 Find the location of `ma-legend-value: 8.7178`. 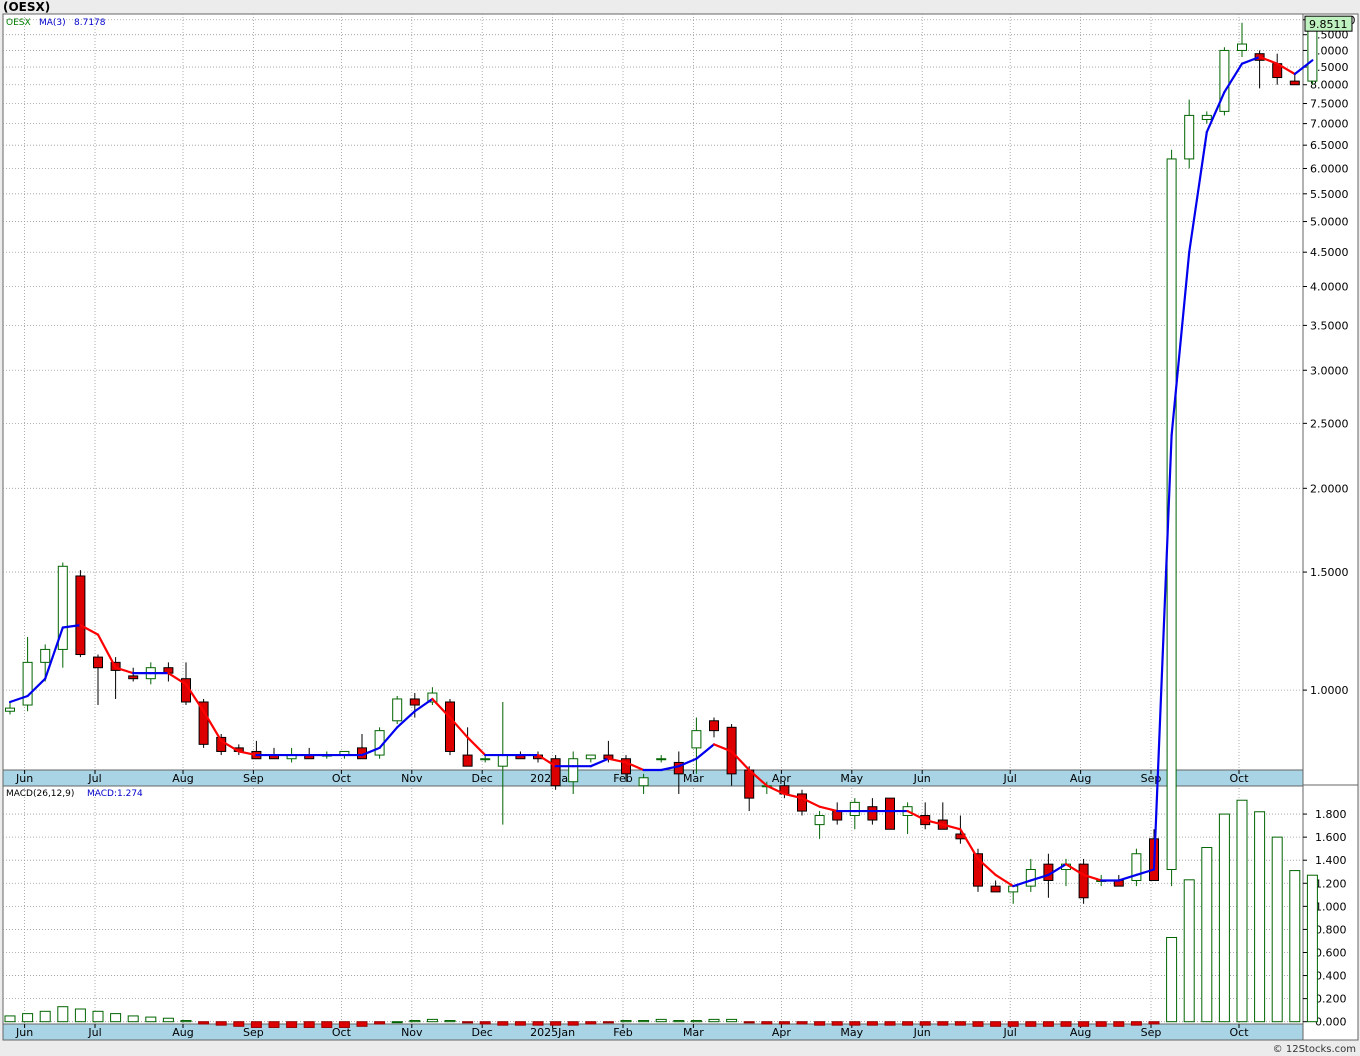

ma-legend-value: 8.7178 is located at coordinates (90, 23).